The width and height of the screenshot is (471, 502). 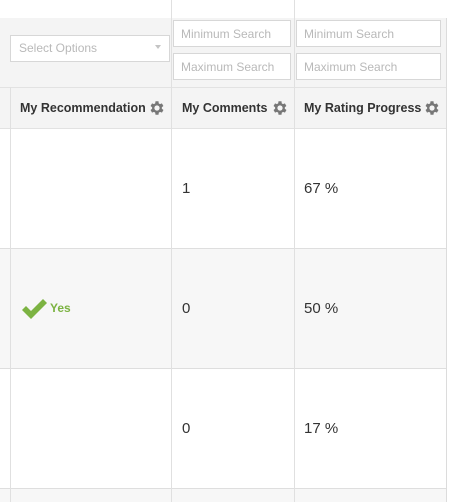 I want to click on rating-progress-cell: 17 %, so click(x=321, y=428).